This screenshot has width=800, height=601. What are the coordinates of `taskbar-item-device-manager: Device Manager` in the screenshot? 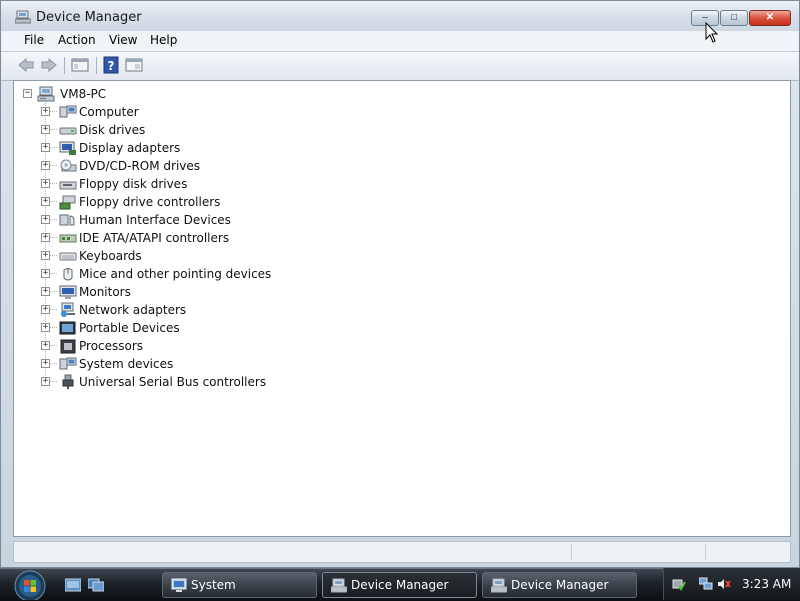 It's located at (559, 585).